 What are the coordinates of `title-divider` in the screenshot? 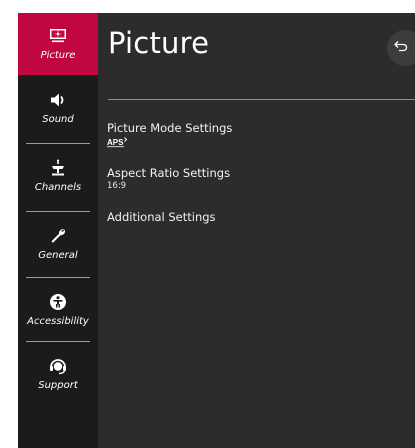 It's located at (261, 99).